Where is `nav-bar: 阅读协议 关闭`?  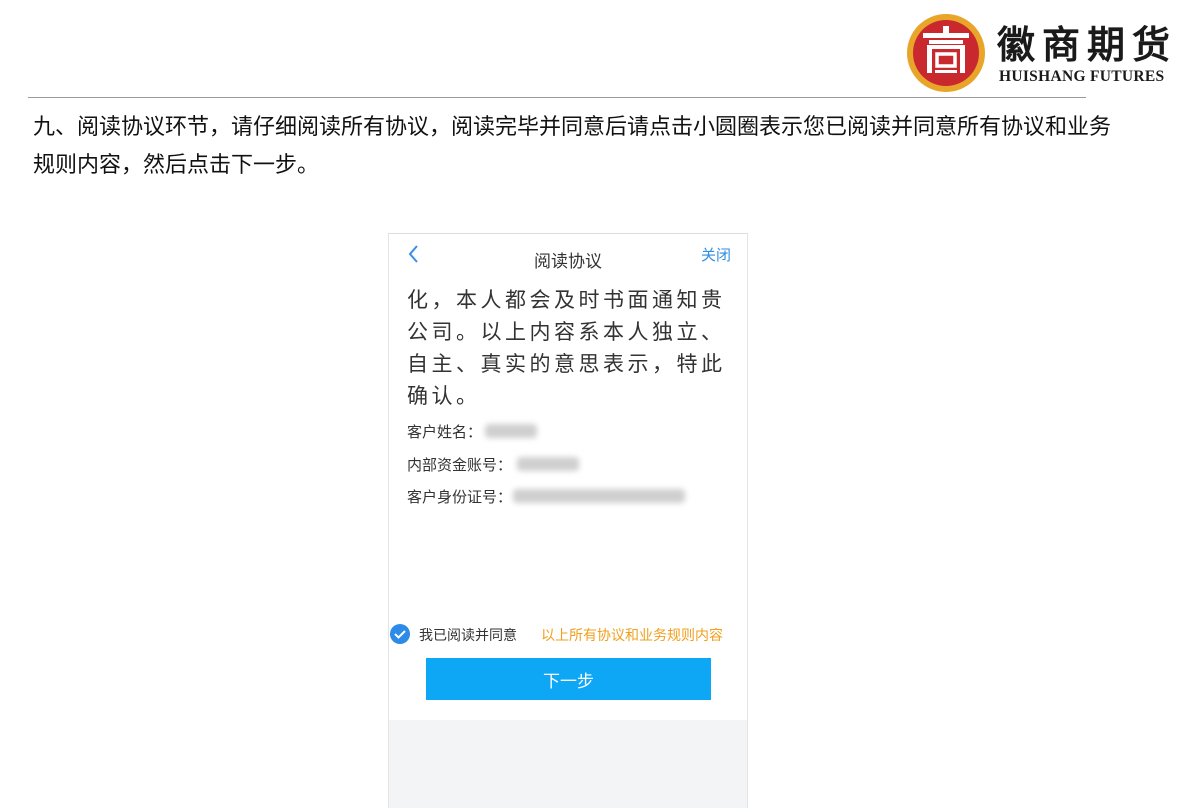 nav-bar: 阅读协议 关闭 is located at coordinates (568, 258).